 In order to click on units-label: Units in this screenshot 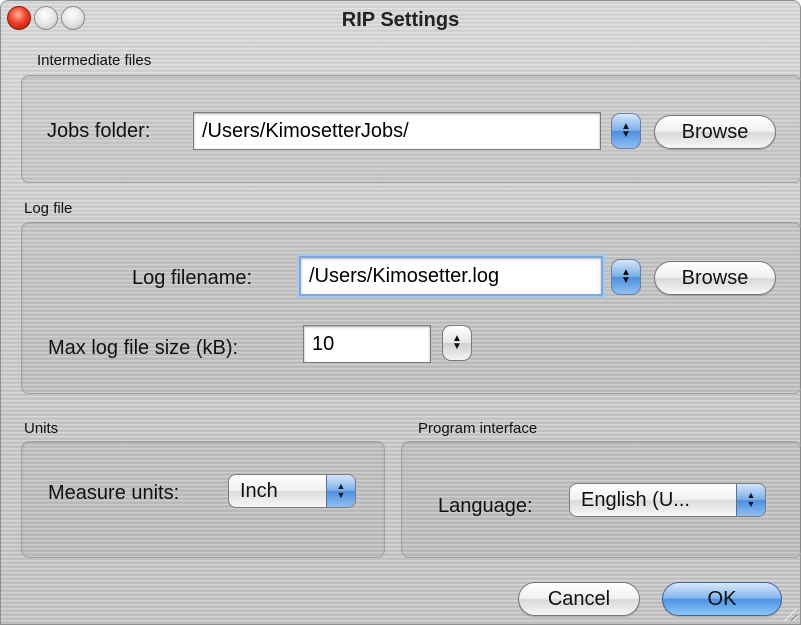, I will do `click(41, 428)`.